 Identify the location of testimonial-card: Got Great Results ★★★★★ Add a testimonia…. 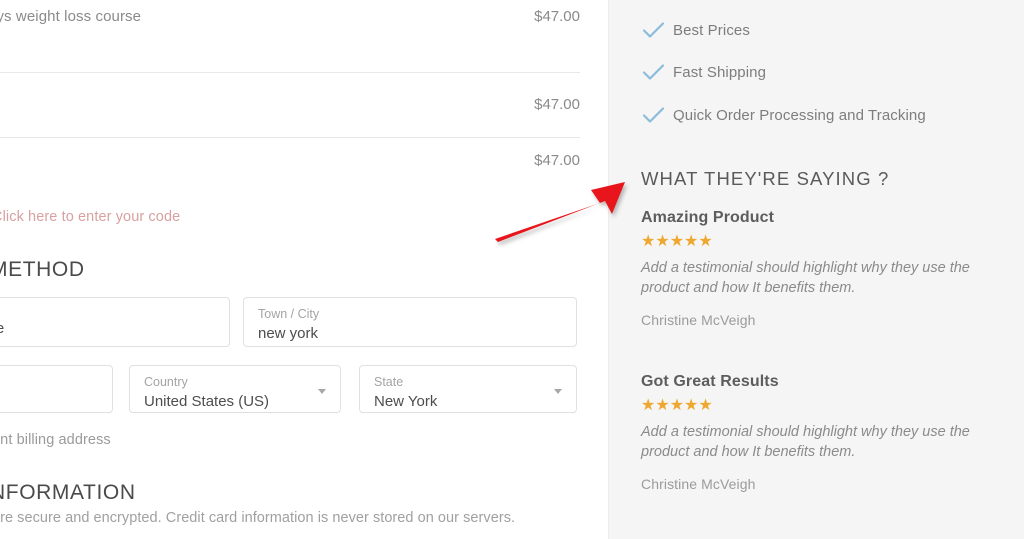
(821, 432).